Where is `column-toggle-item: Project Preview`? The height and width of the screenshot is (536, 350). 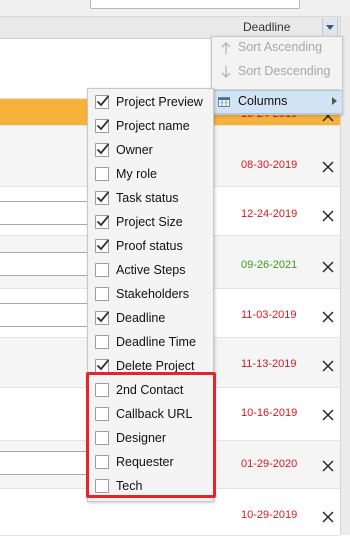
column-toggle-item: Project Preview is located at coordinates (150, 102).